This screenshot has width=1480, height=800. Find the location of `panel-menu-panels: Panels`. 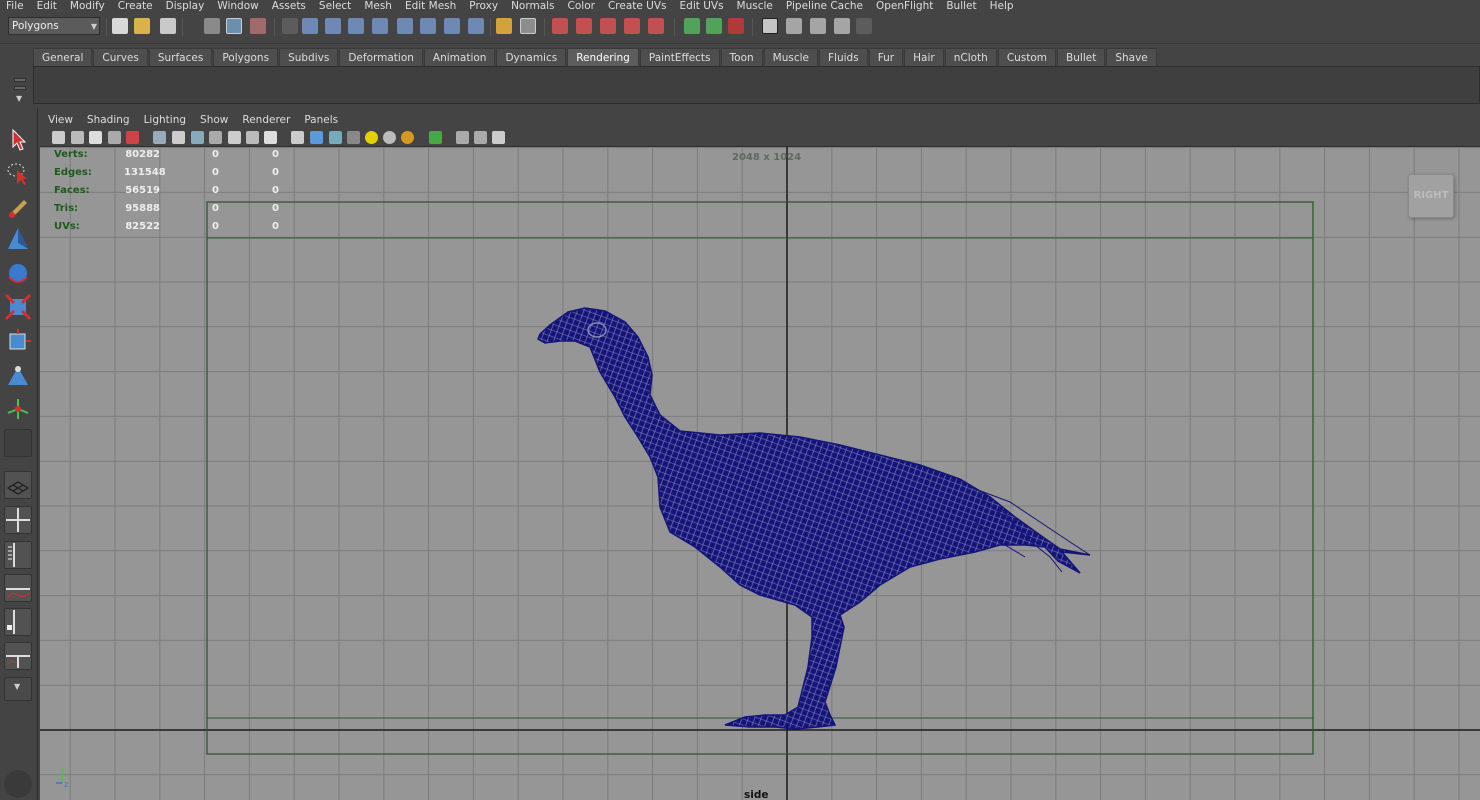

panel-menu-panels: Panels is located at coordinates (321, 120).